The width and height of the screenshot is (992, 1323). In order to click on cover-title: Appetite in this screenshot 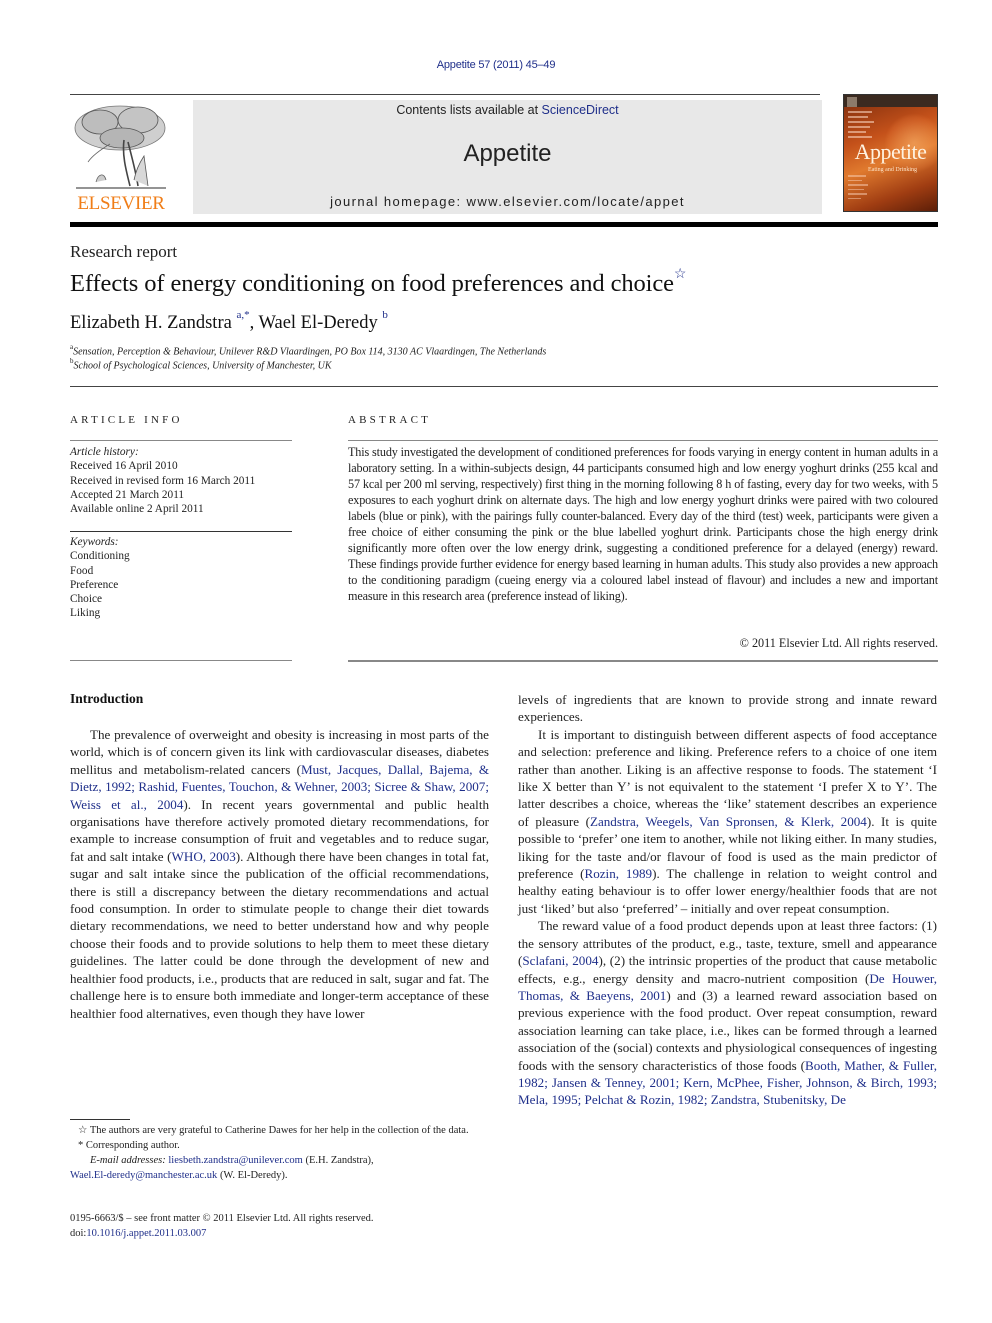, I will do `click(890, 151)`.